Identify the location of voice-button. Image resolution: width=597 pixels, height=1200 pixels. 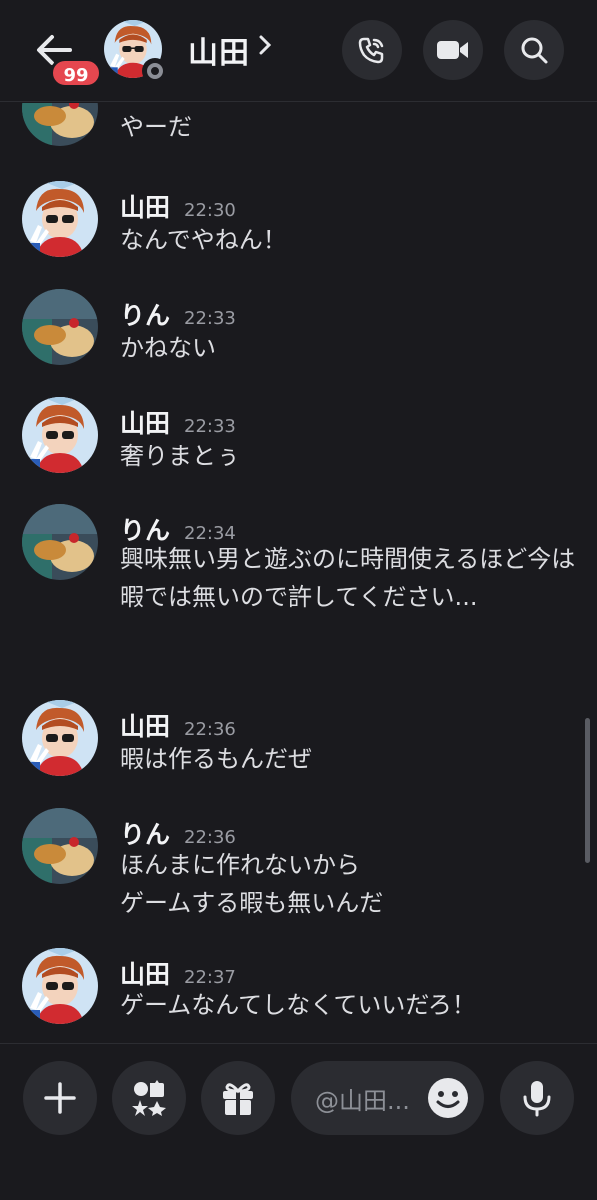
(537, 1098).